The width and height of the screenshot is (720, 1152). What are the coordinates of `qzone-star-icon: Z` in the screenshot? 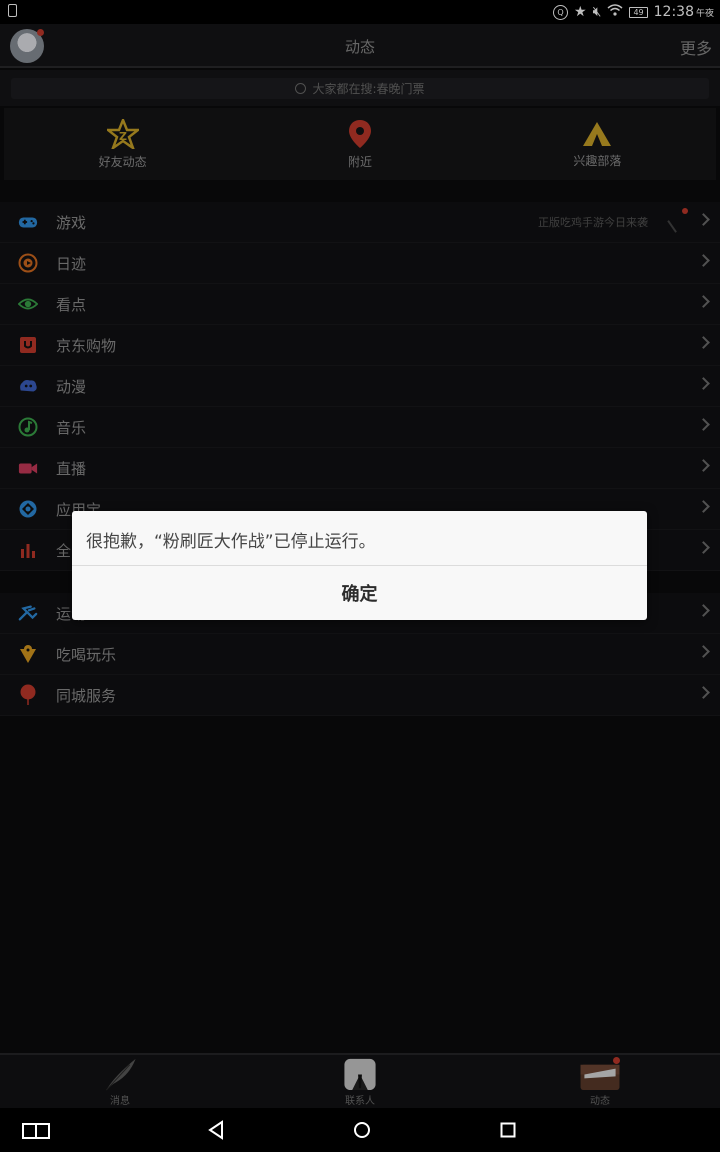 It's located at (122, 133).